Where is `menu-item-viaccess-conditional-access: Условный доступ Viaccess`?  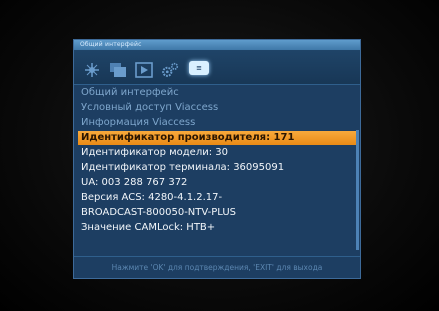
menu-item-viaccess-conditional-access: Условный доступ Viaccess is located at coordinates (217, 108).